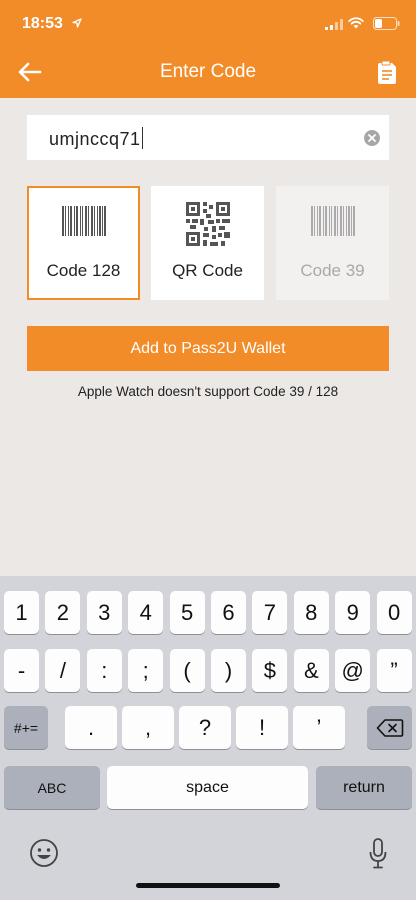  What do you see at coordinates (146, 670) in the screenshot?
I see `key: ;` at bounding box center [146, 670].